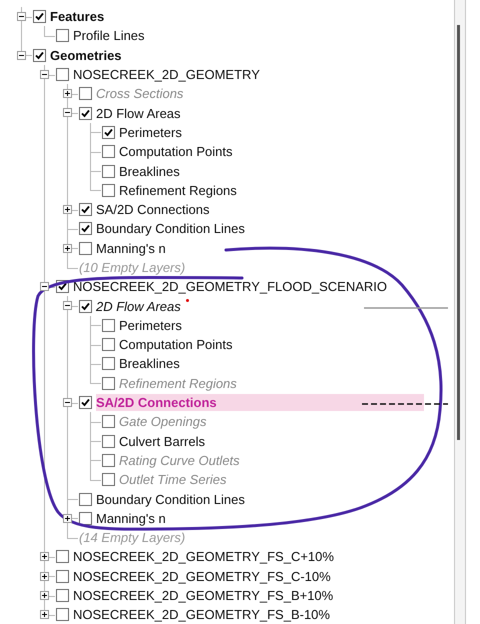 This screenshot has width=480, height=624. I want to click on empty-layers-note: (14 Empty Layers), so click(132, 538).